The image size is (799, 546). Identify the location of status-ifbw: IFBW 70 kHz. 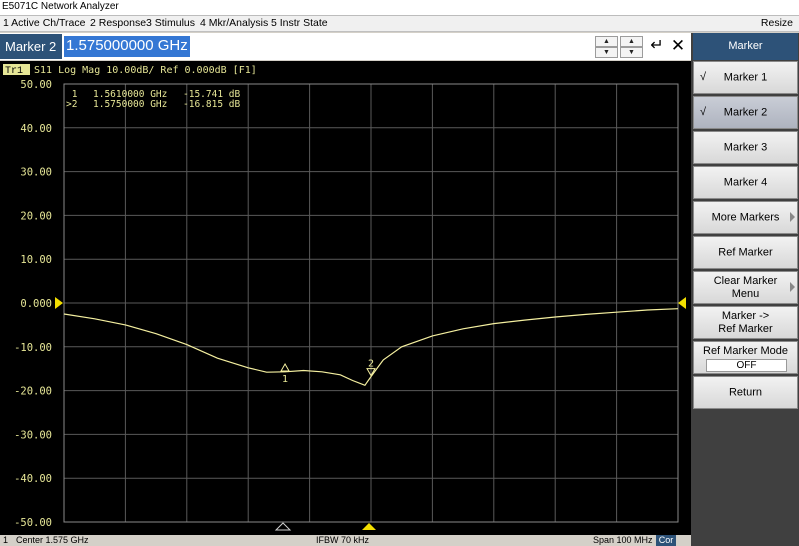
(343, 540).